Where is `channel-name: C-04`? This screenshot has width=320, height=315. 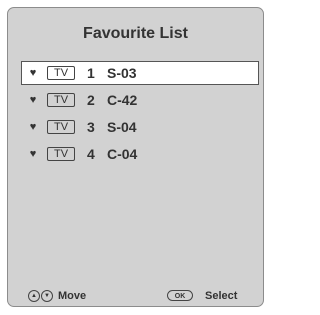 channel-name: C-04 is located at coordinates (122, 154).